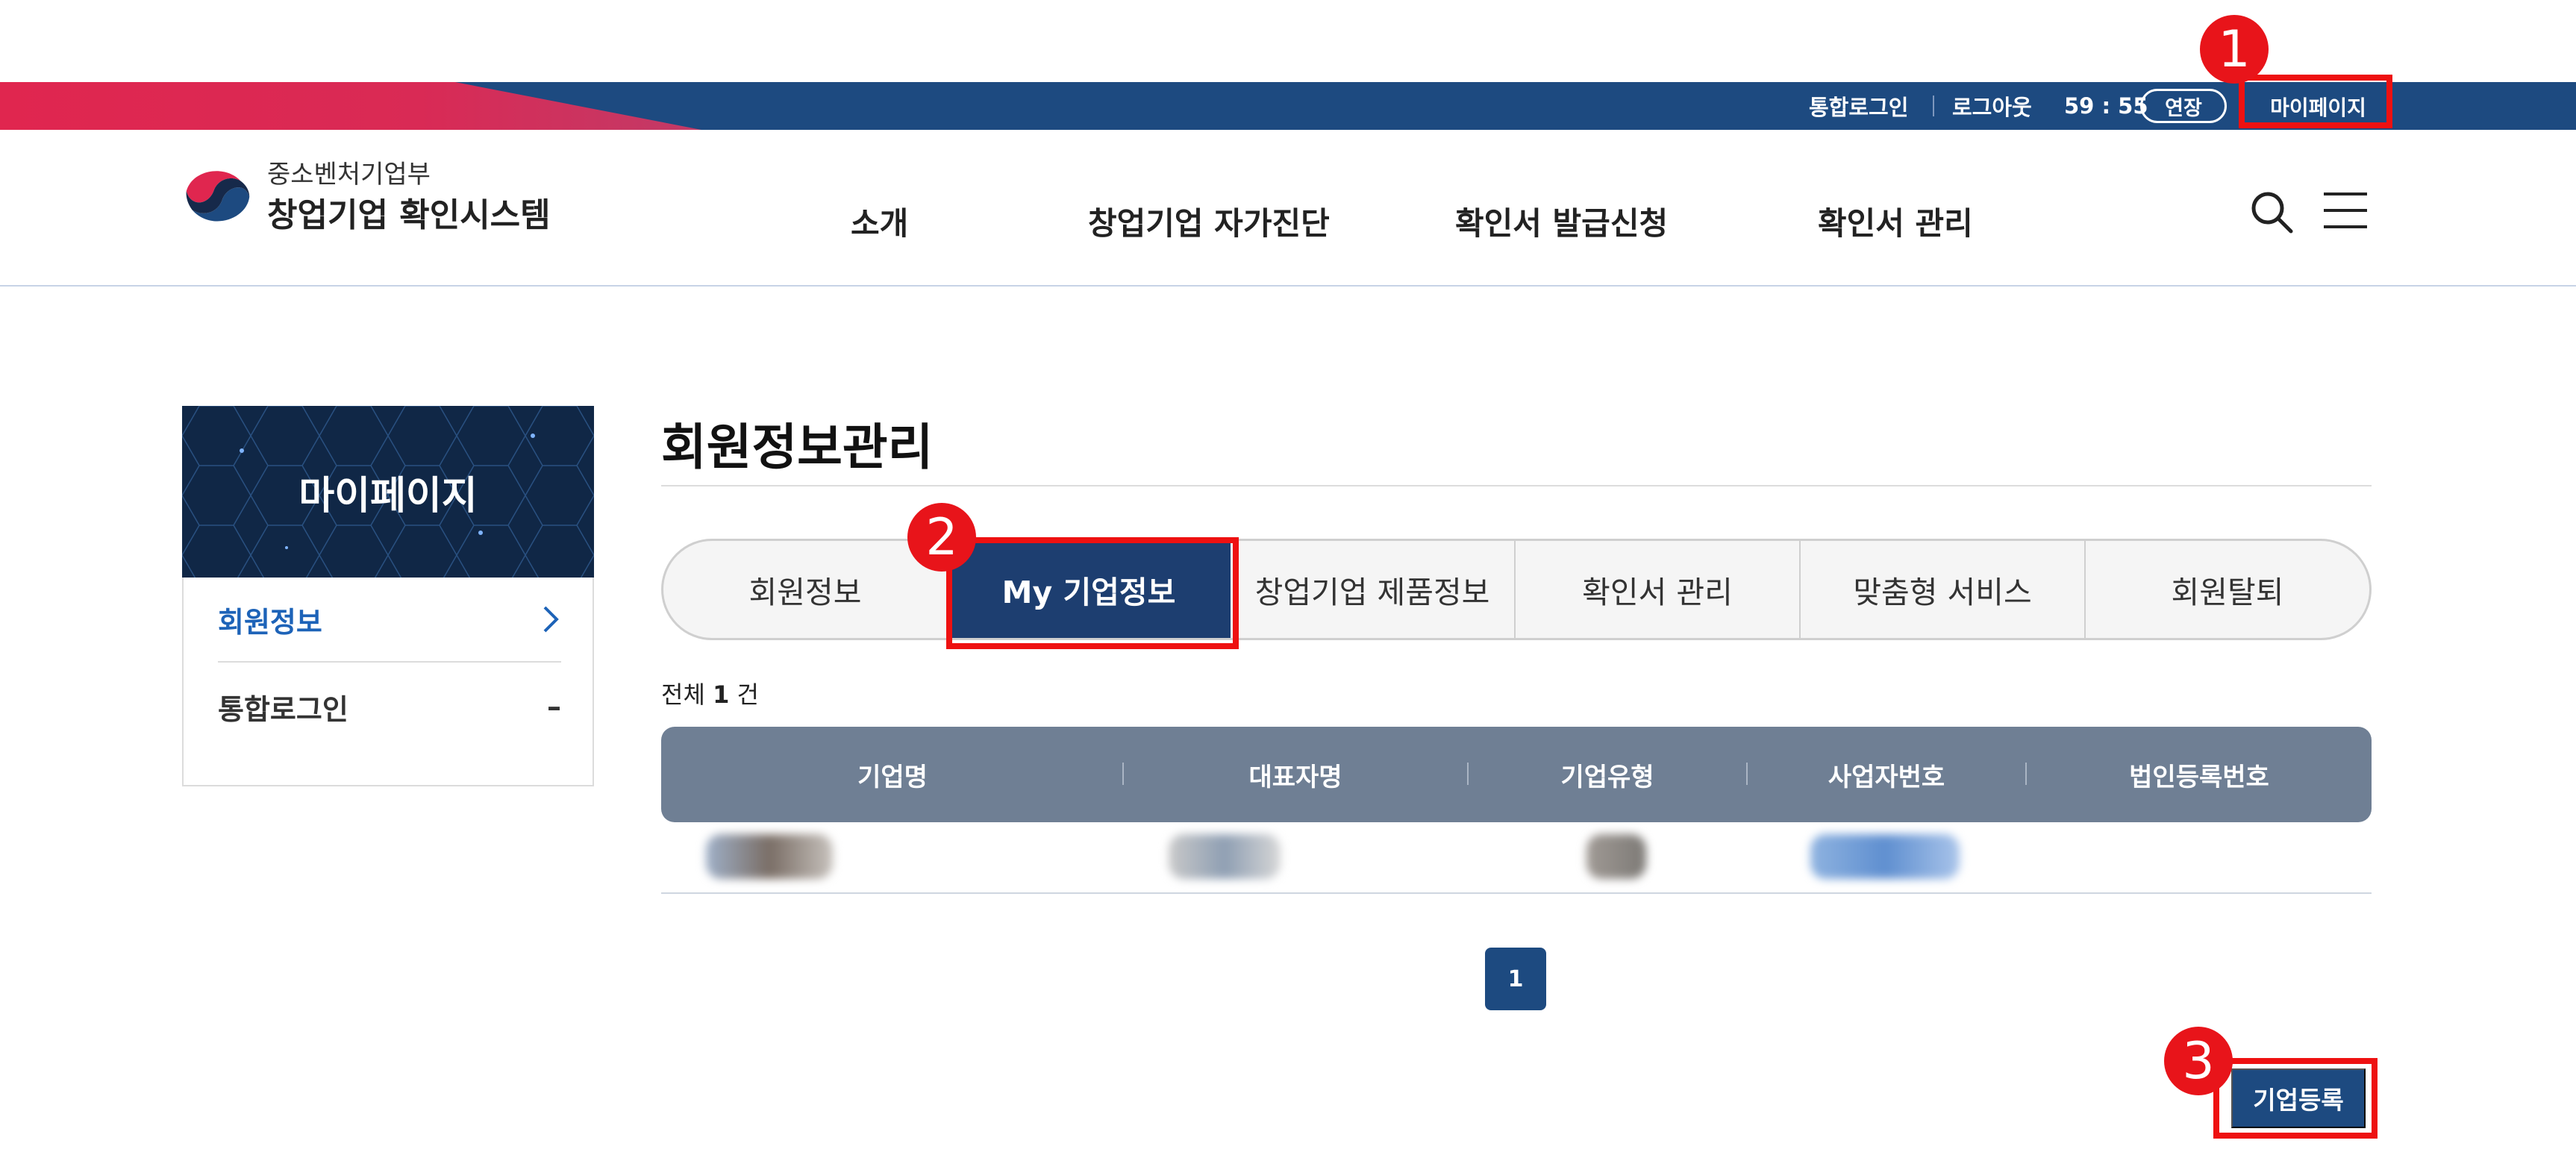 Image resolution: width=2576 pixels, height=1158 pixels. What do you see at coordinates (748, 694) in the screenshot?
I see `total-count-suffix: 건` at bounding box center [748, 694].